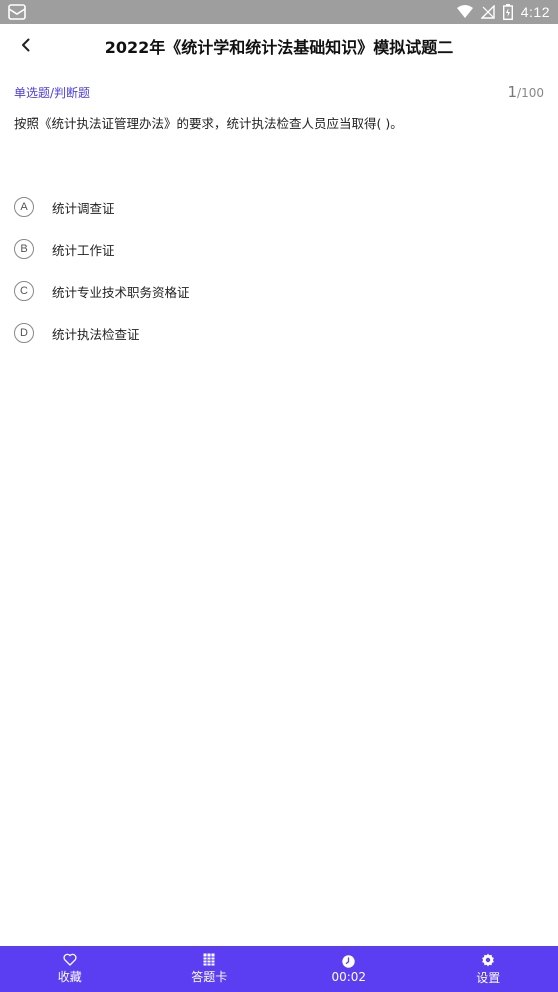 This screenshot has width=558, height=992. Describe the element at coordinates (70, 969) in the screenshot. I see `favorite-button: 收藏` at that location.